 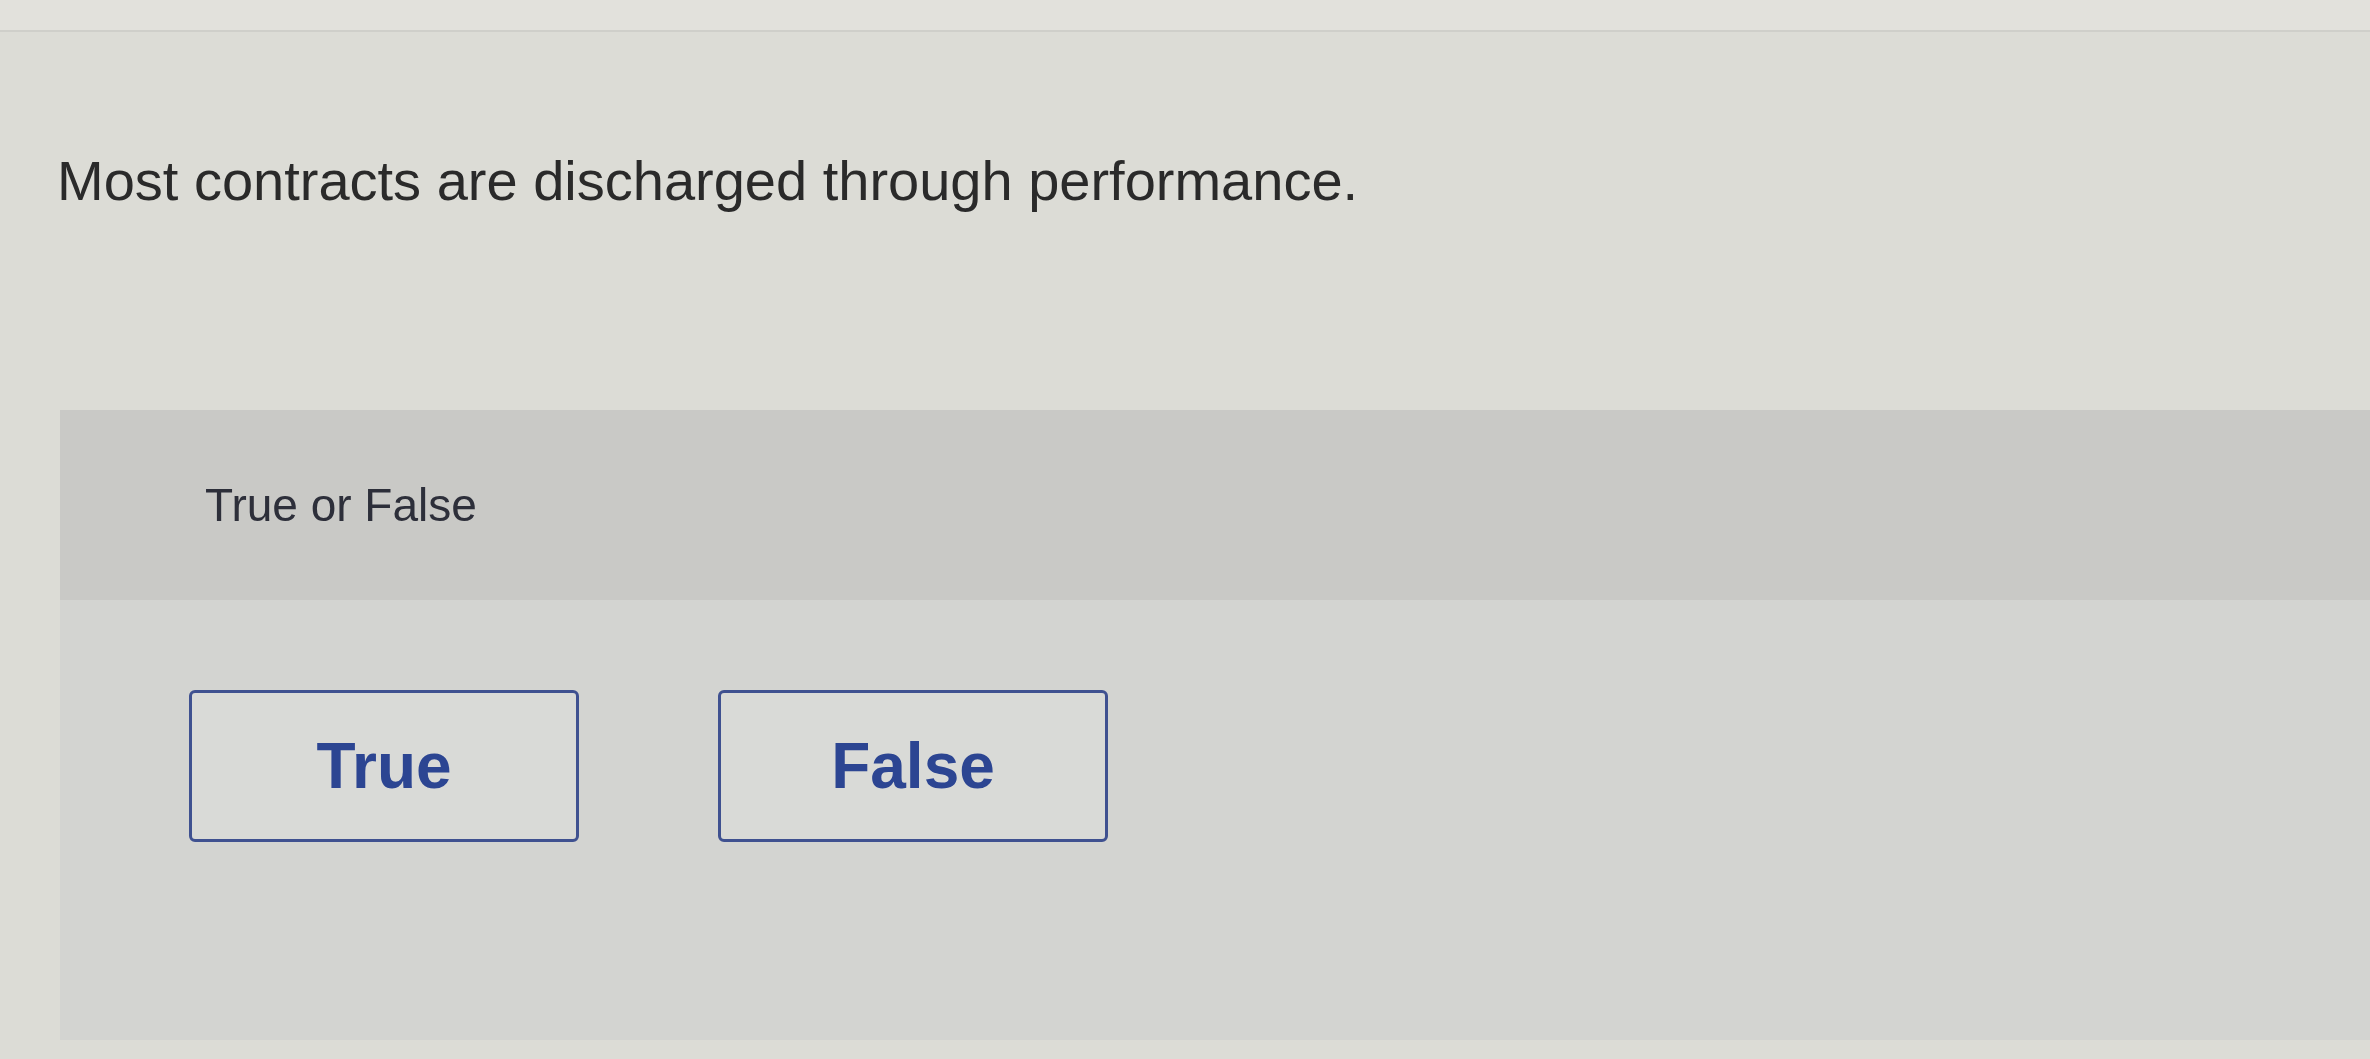 I want to click on question-text: Most contracts are discharged through performance., so click(x=708, y=181).